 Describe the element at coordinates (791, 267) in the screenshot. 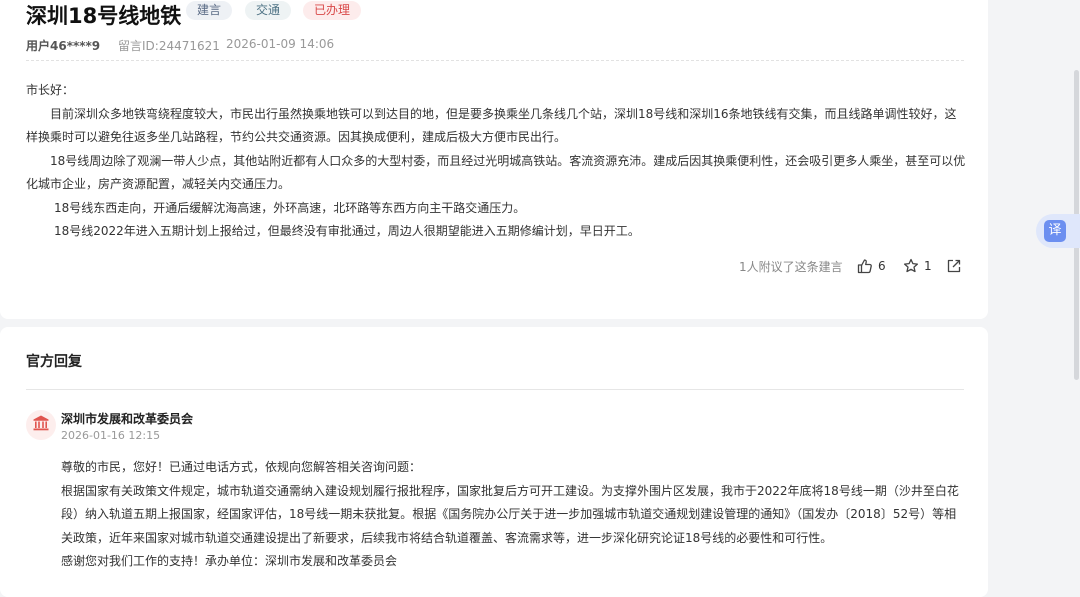

I see `endorse-count: 1人附议了这条建言` at that location.